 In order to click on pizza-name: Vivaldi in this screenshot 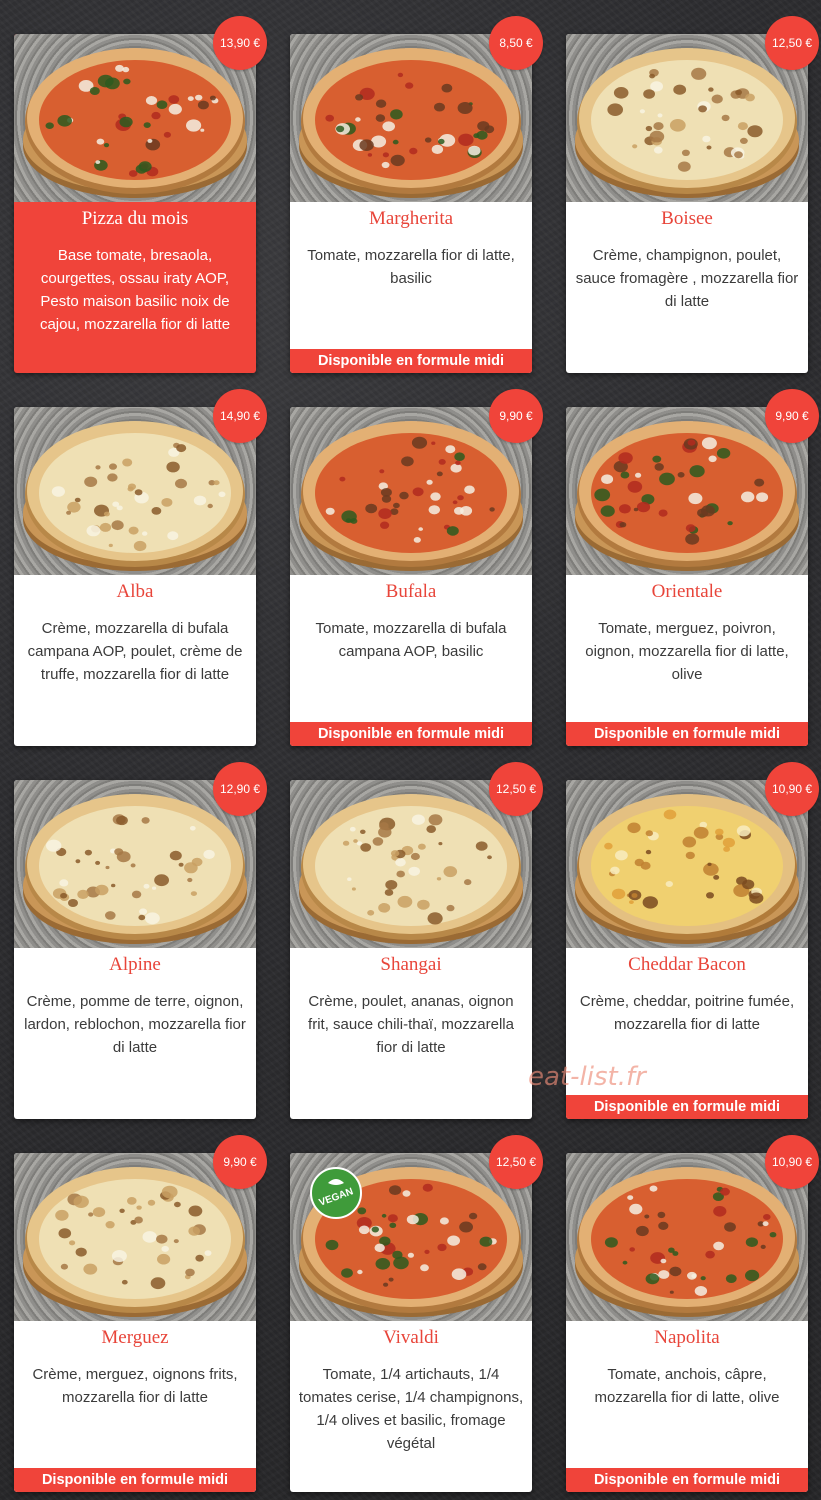, I will do `click(411, 1337)`.